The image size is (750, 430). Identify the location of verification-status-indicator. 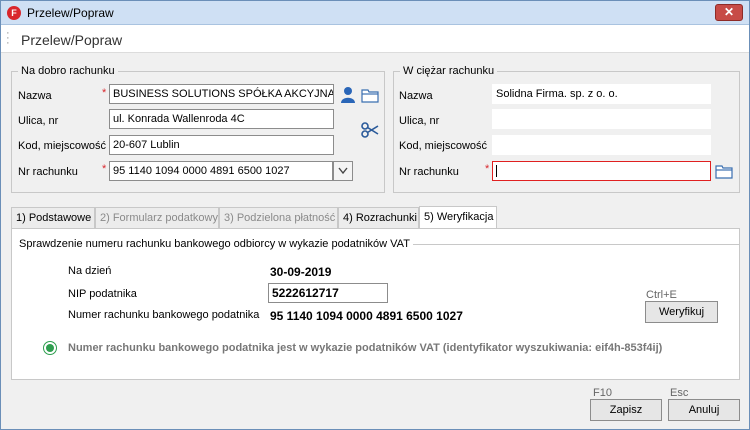
(50, 348).